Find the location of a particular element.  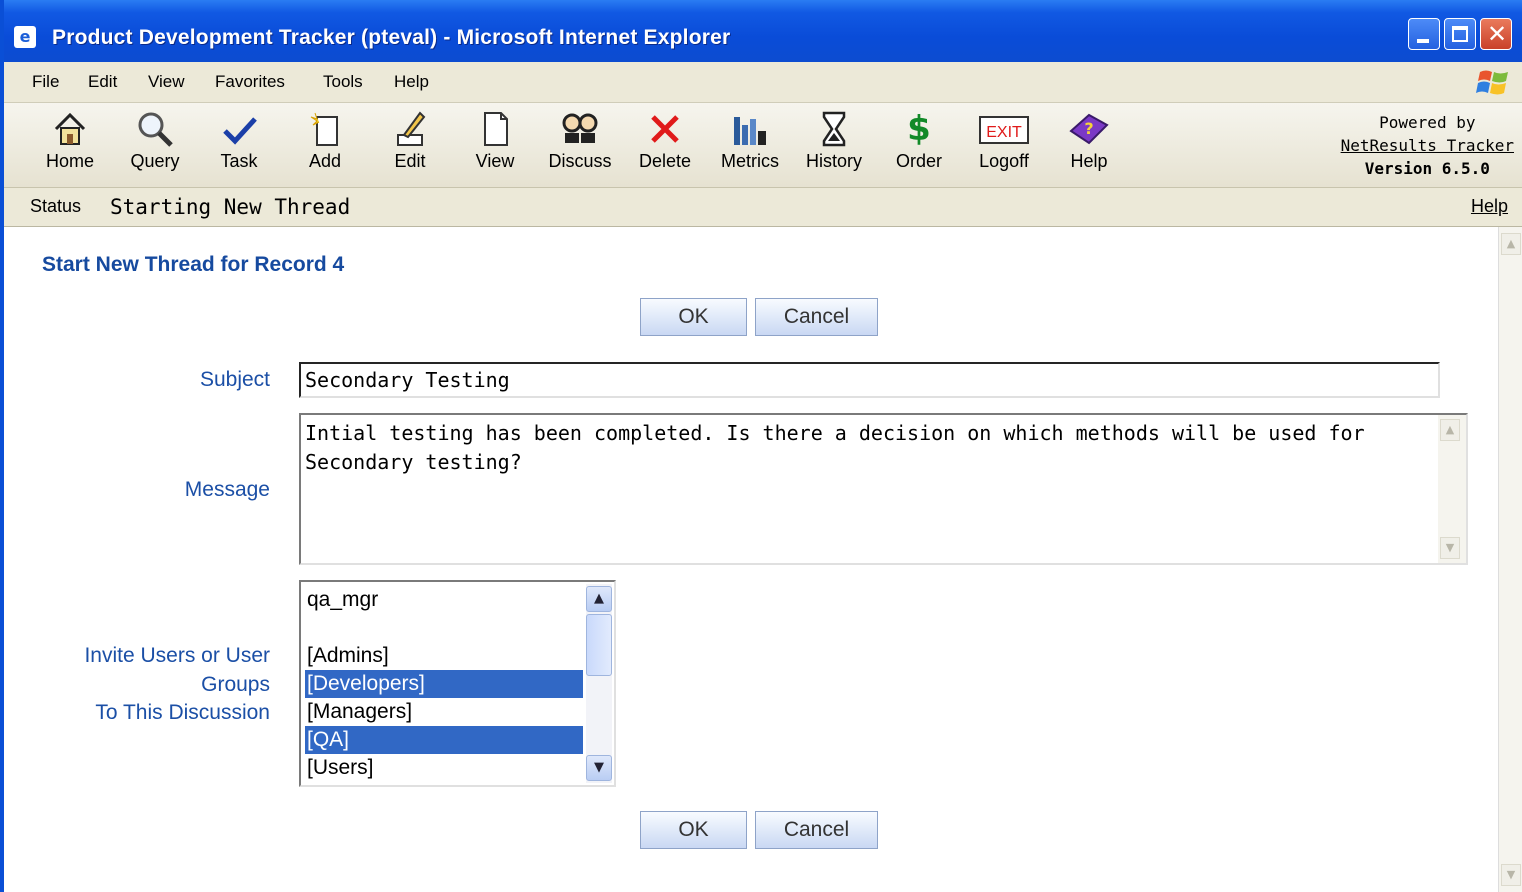

toolbar-home-button: Home is located at coordinates (70, 145).